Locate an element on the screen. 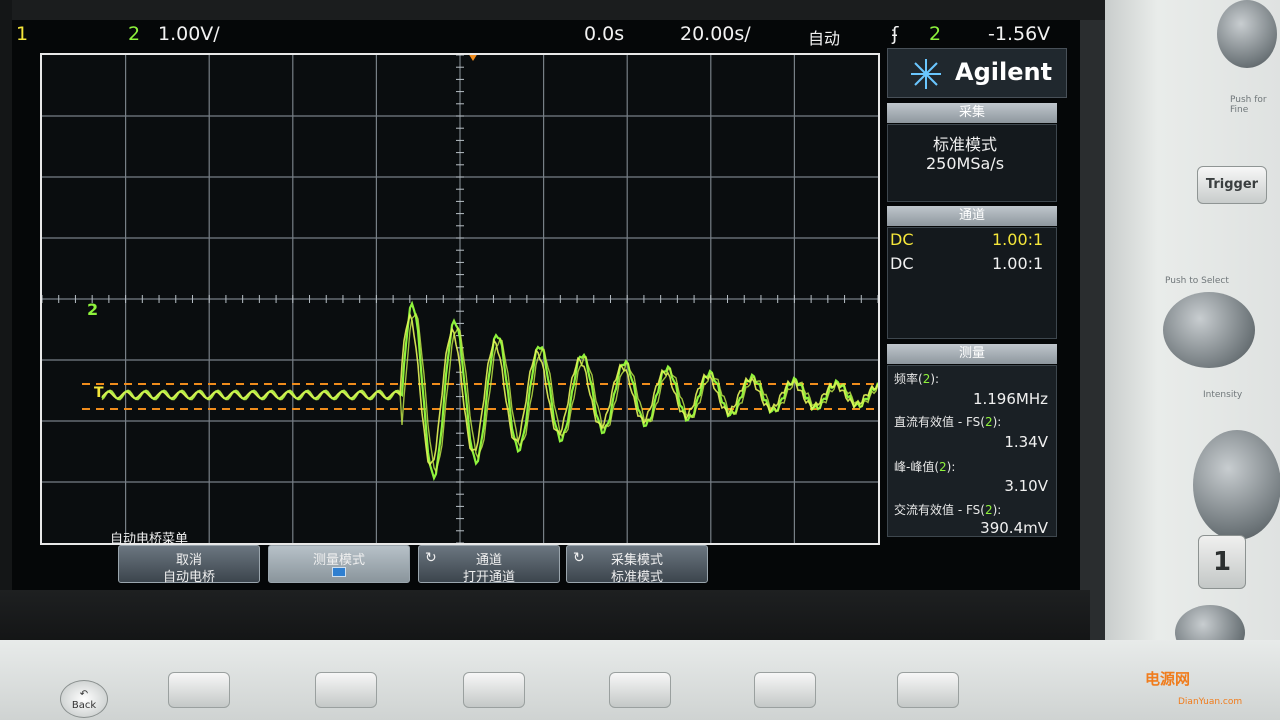  ground-marker-ch2: 2 is located at coordinates (92, 309).